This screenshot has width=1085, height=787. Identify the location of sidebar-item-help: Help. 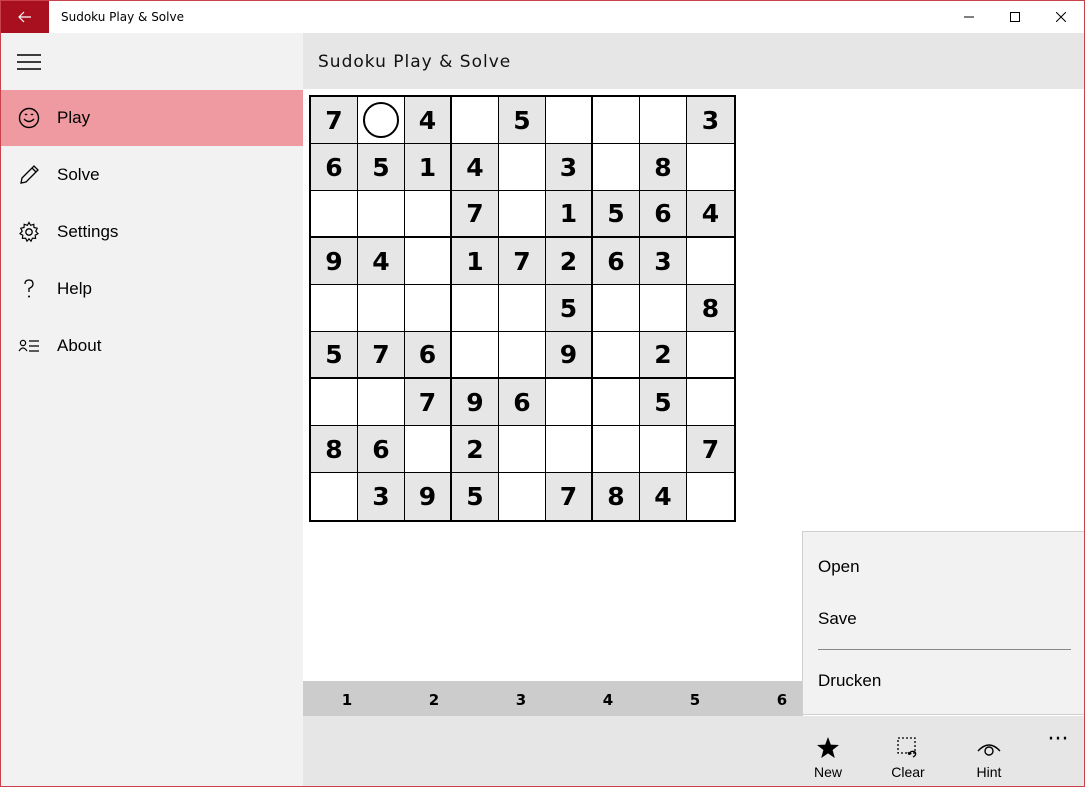
(152, 289).